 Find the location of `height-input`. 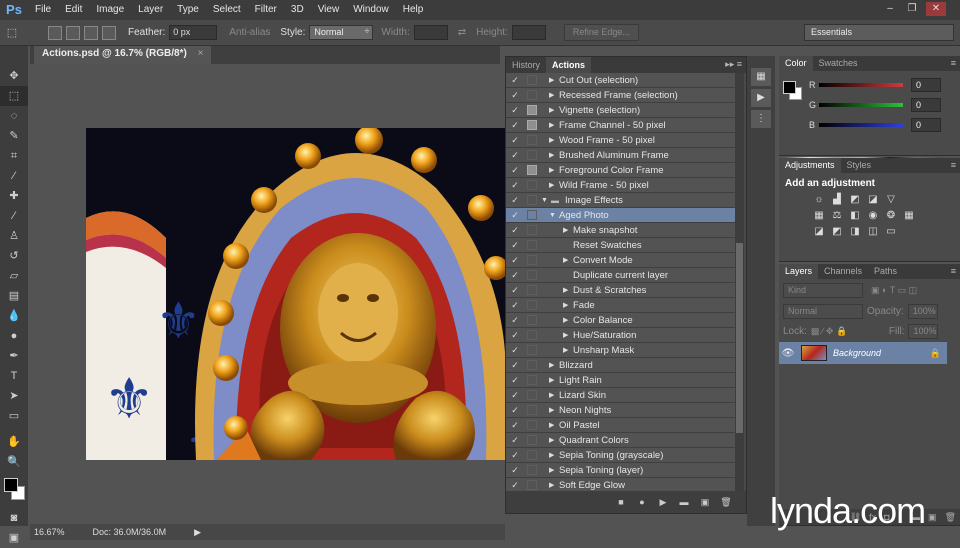

height-input is located at coordinates (528, 32).